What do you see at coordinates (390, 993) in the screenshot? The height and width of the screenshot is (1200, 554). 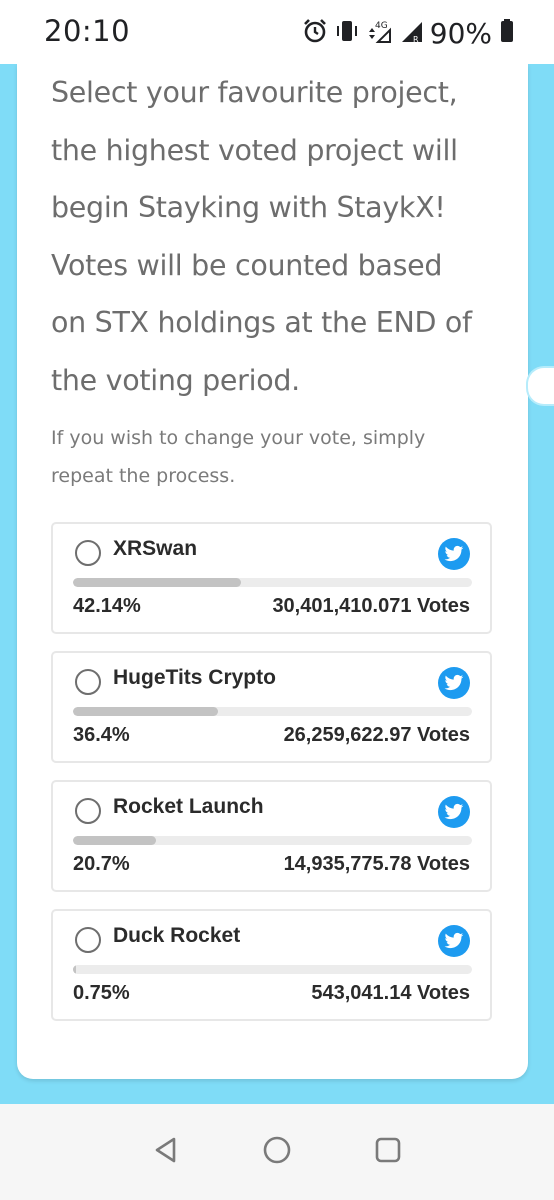 I see `vote-count: 543,041.14 Votes` at bounding box center [390, 993].